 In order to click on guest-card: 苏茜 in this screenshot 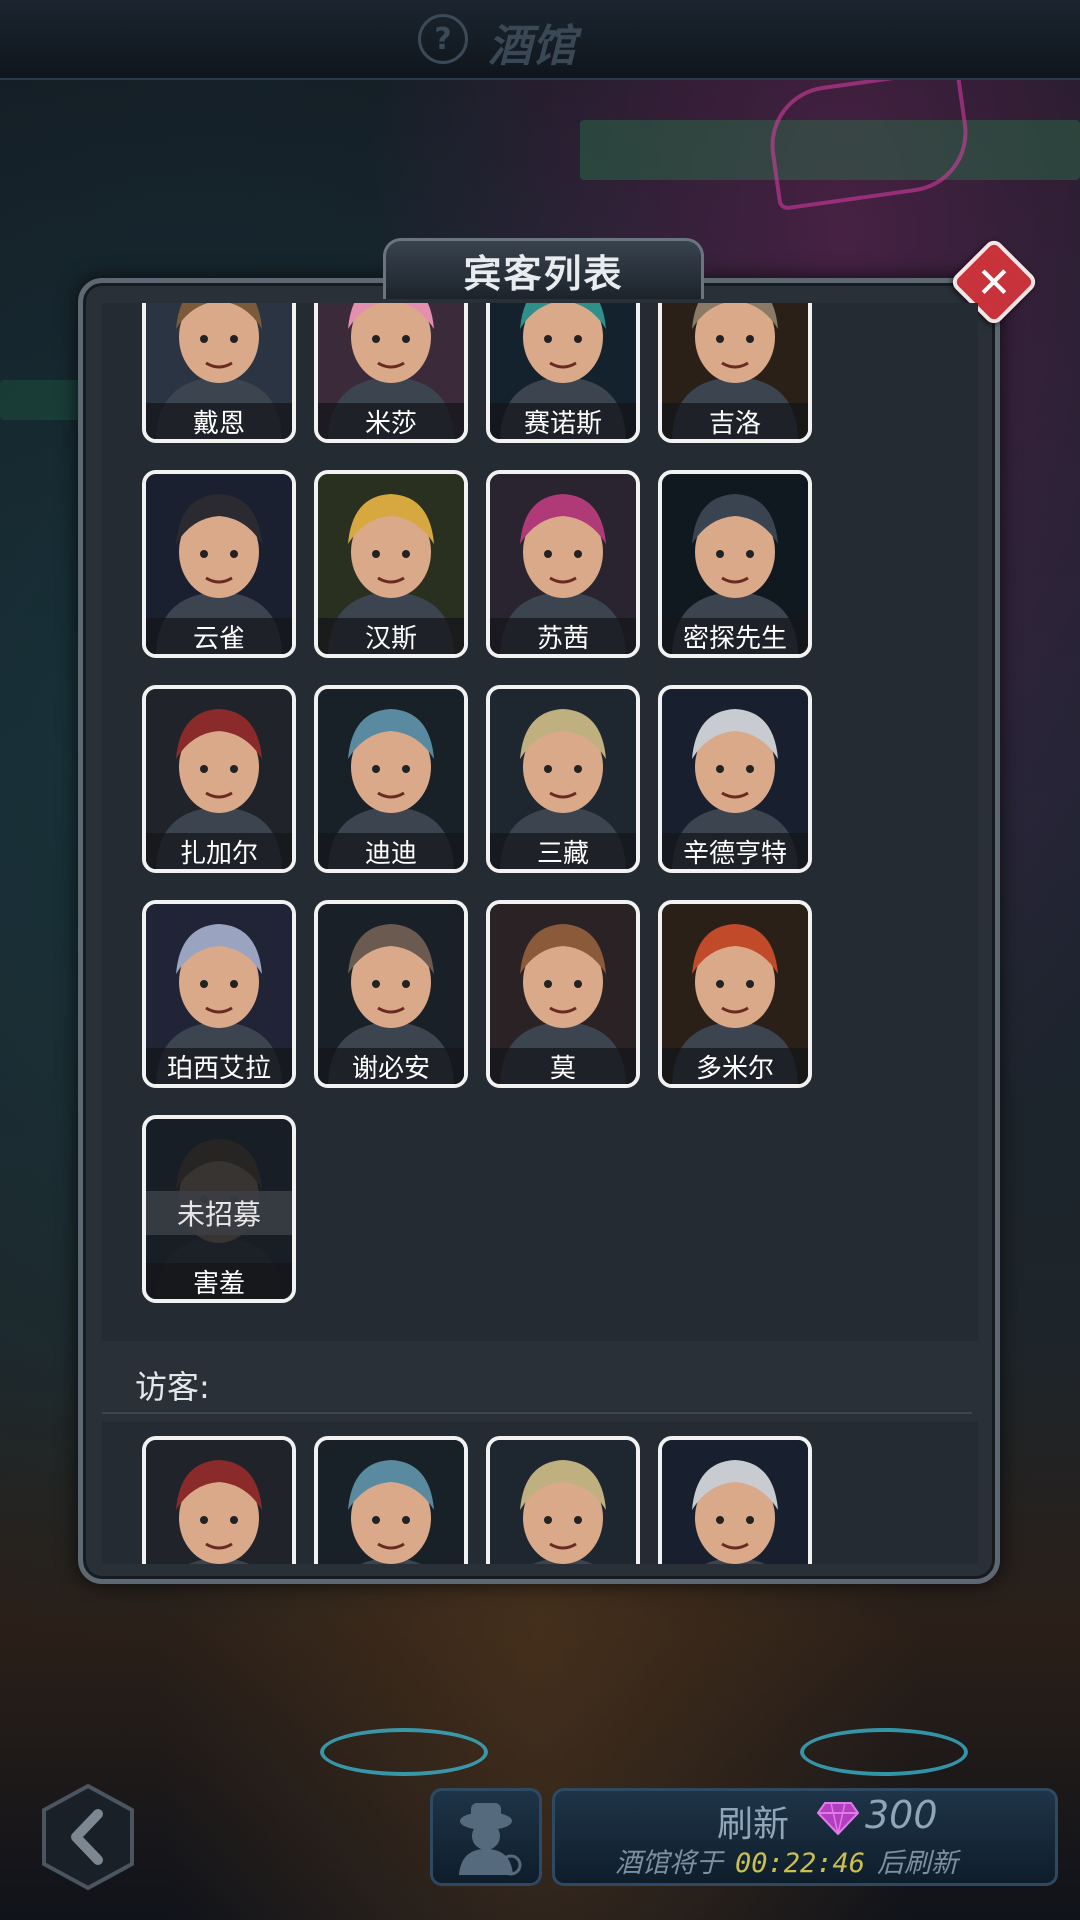, I will do `click(563, 564)`.